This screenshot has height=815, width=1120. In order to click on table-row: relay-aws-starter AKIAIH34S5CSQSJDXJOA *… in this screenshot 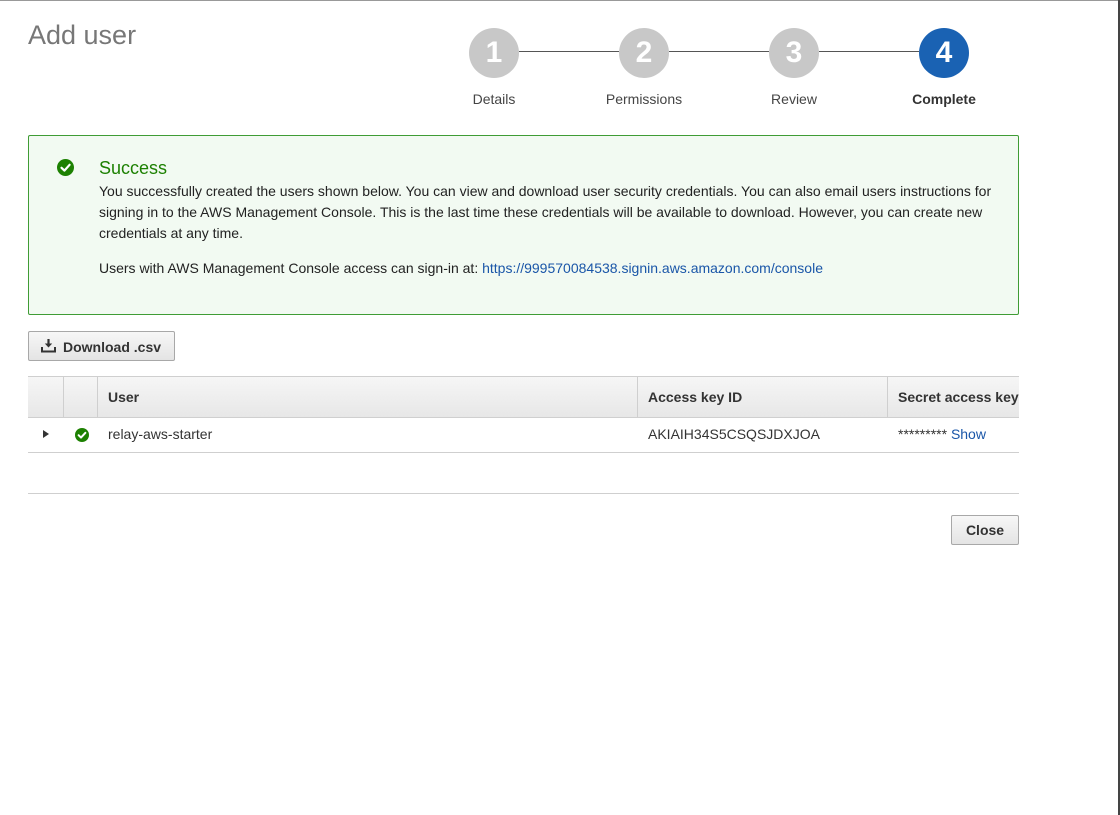, I will do `click(523, 435)`.